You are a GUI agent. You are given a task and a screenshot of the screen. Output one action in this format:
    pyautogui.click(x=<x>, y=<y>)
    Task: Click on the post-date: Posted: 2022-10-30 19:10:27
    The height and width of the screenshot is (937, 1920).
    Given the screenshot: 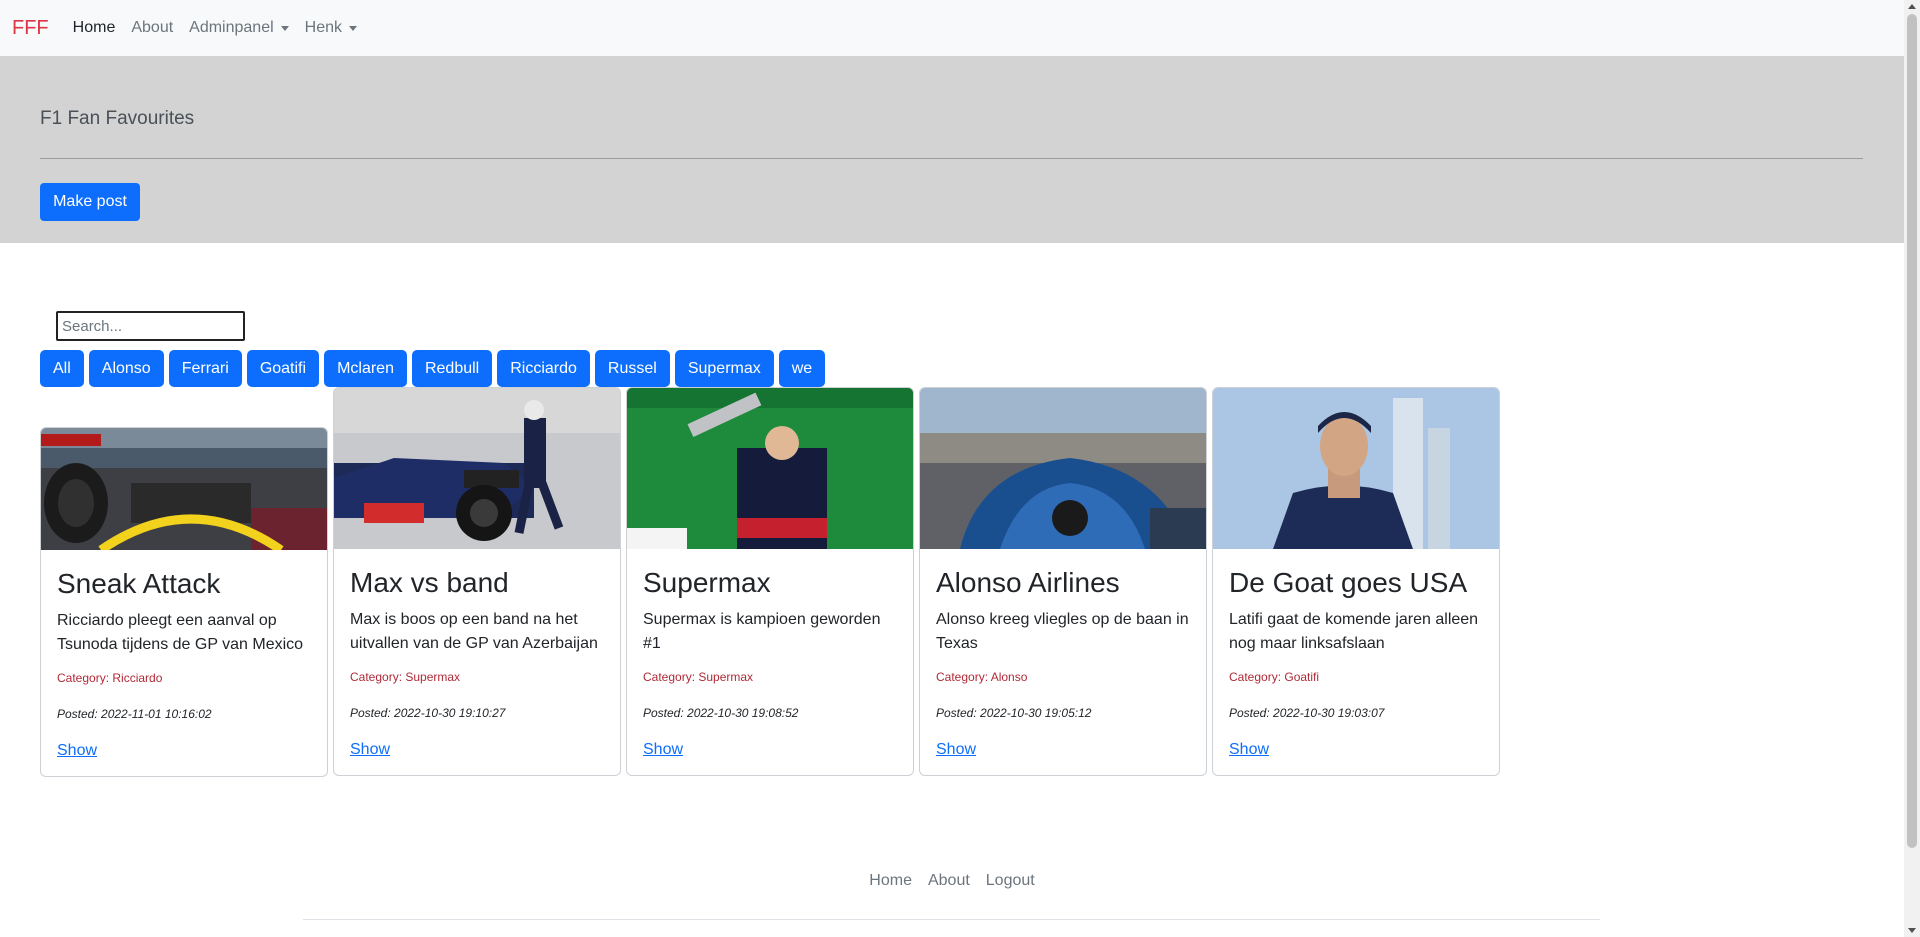 What is the action you would take?
    pyautogui.click(x=428, y=713)
    